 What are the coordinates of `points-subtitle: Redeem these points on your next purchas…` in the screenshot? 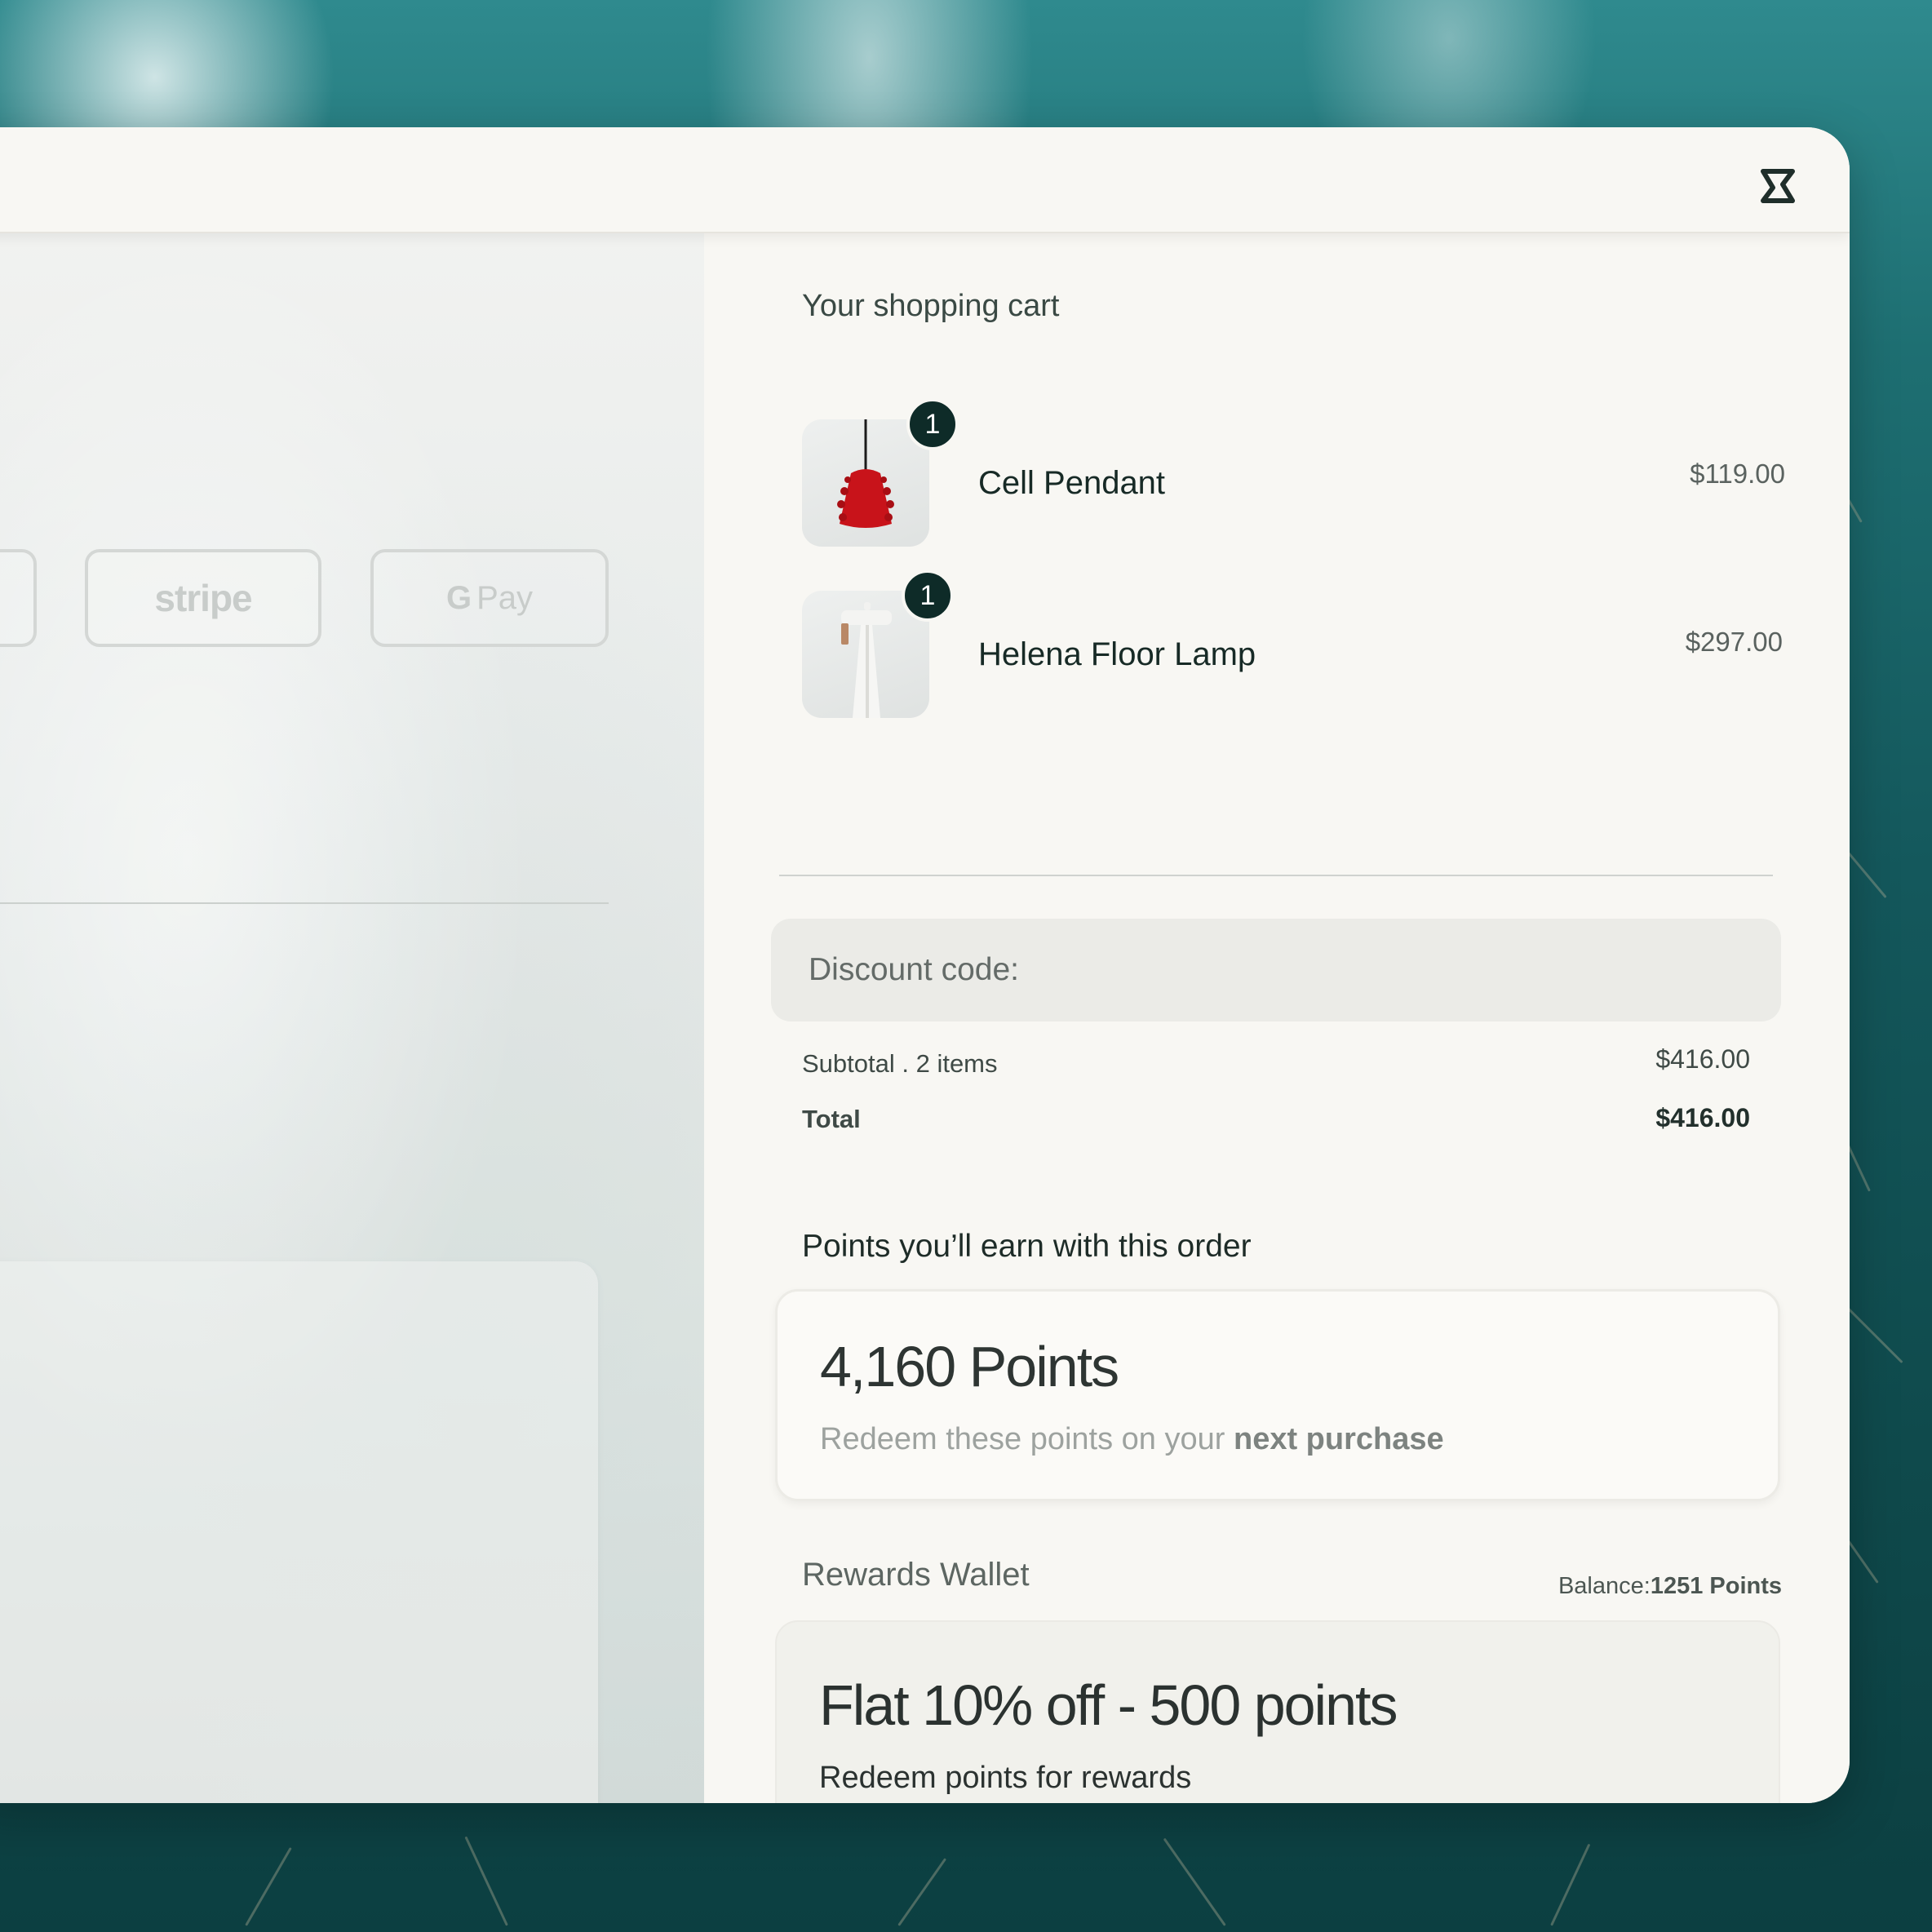 It's located at (1132, 1439).